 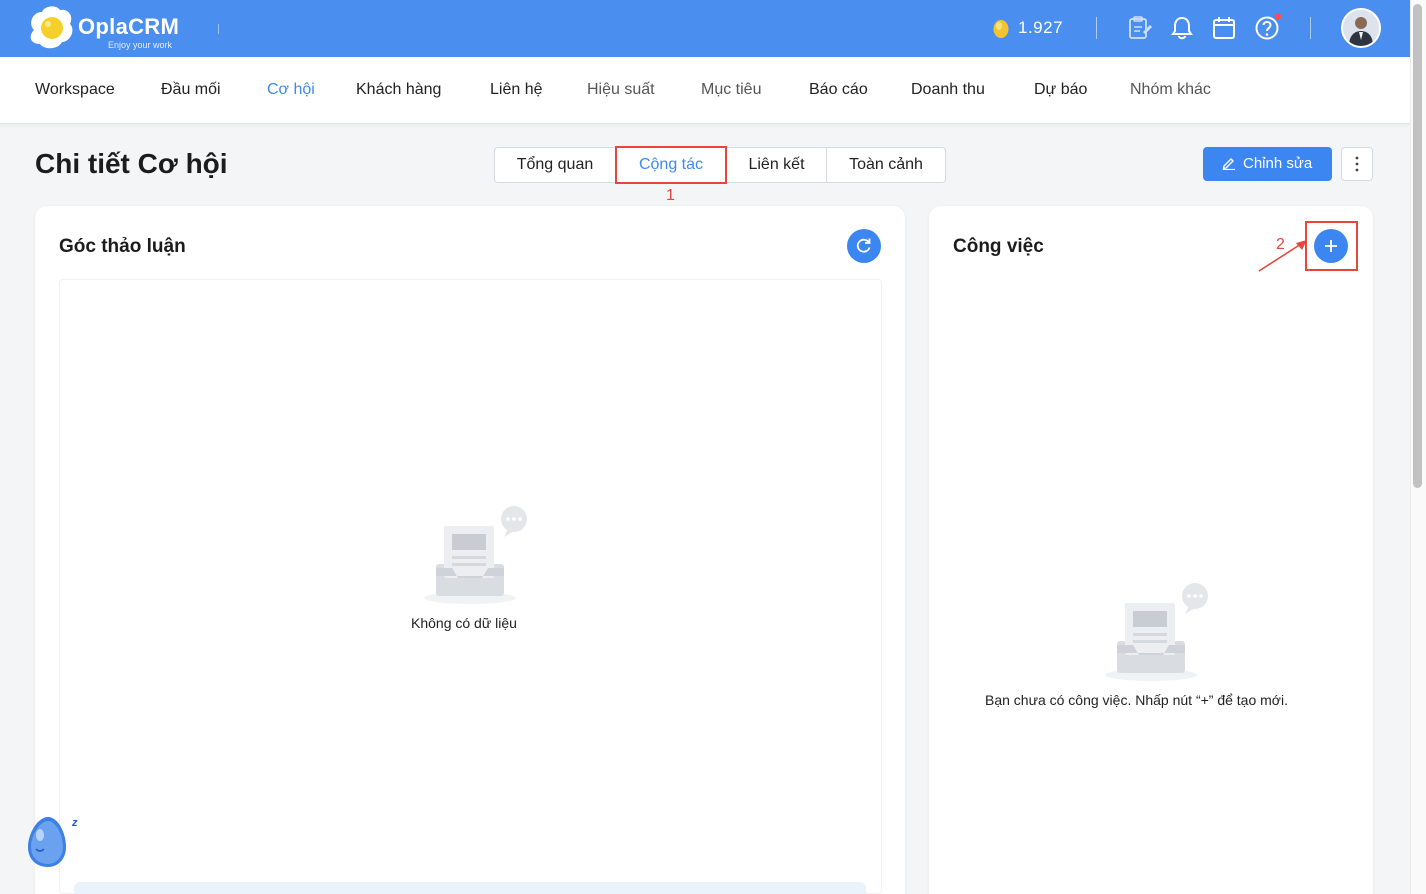 I want to click on discussion-title: Góc thảo luận, so click(x=122, y=246).